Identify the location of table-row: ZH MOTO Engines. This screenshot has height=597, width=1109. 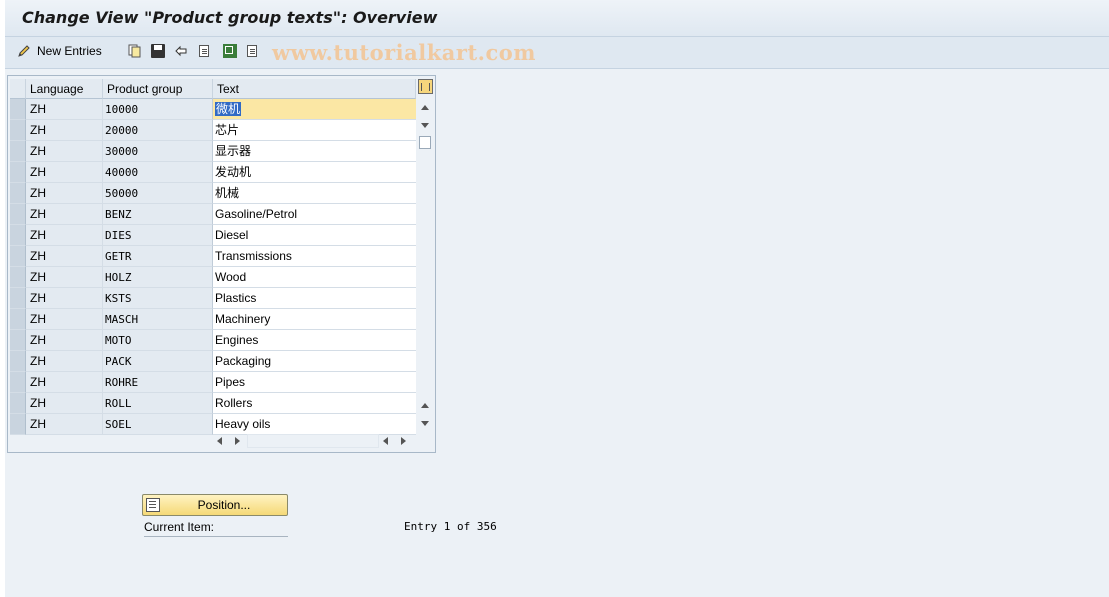
(213, 340).